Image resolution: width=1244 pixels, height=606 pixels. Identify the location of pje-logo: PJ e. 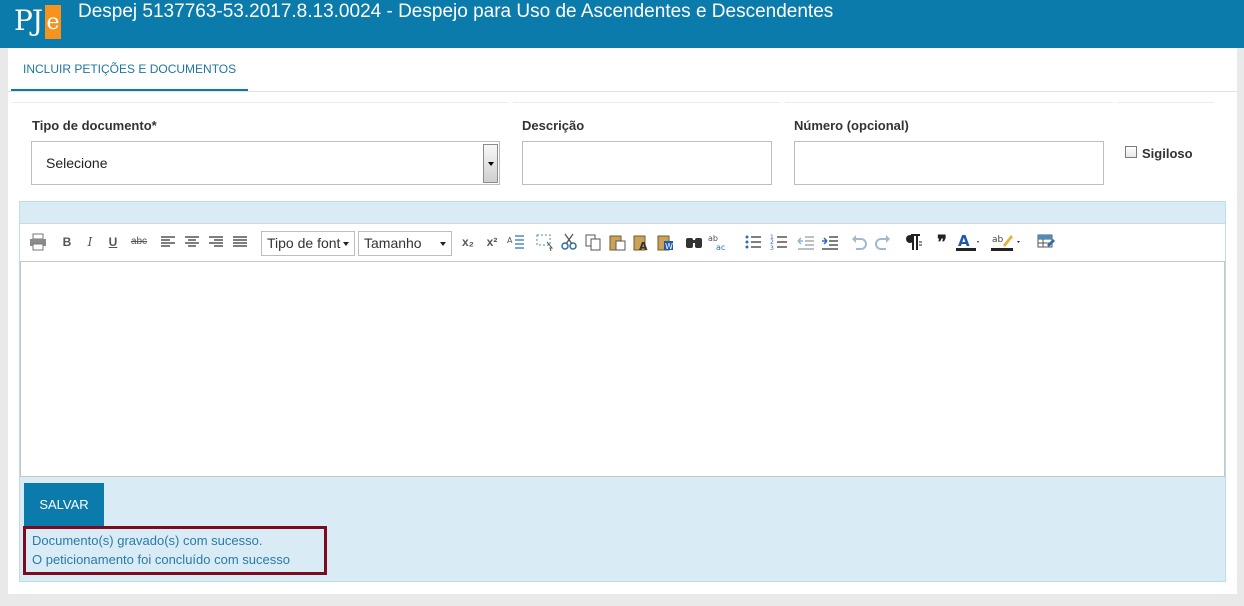
(39, 23).